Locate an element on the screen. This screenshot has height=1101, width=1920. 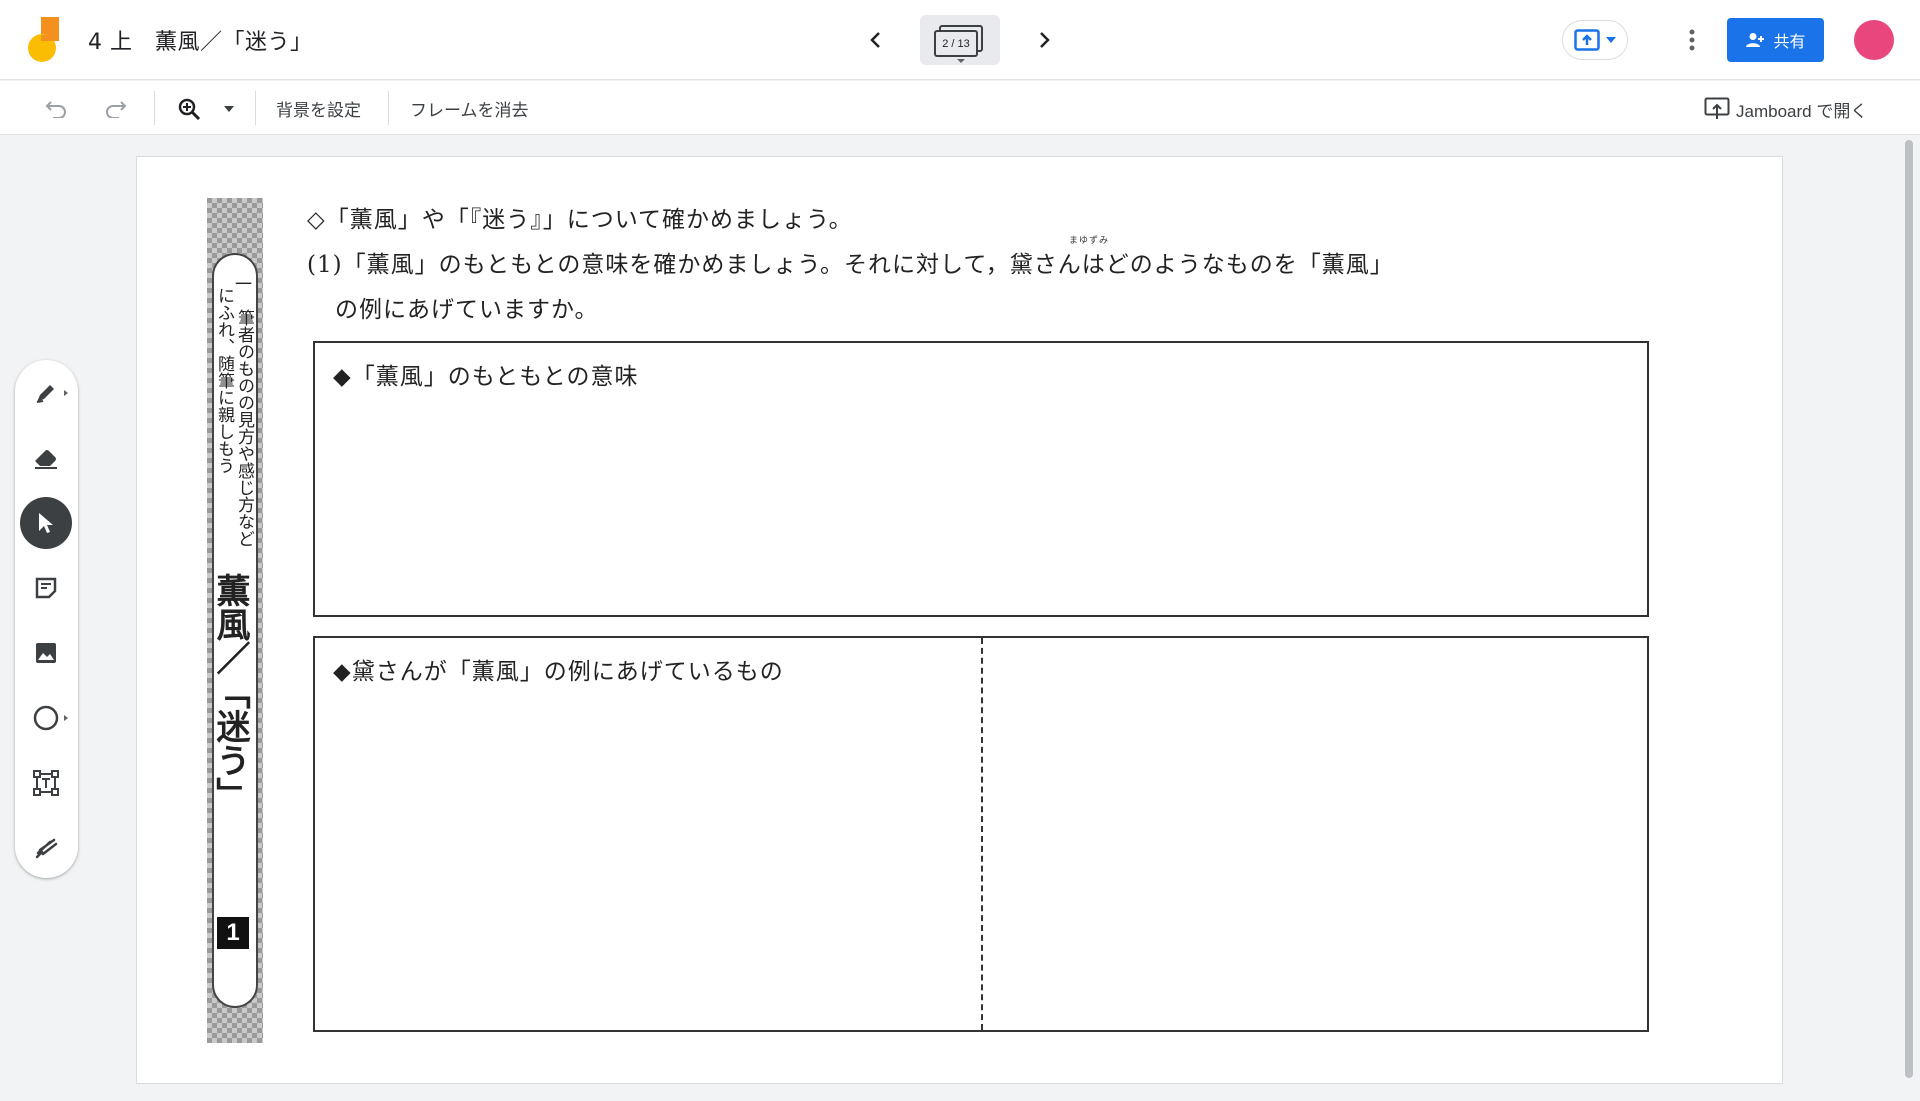
sticky-note-icon is located at coordinates (46, 588).